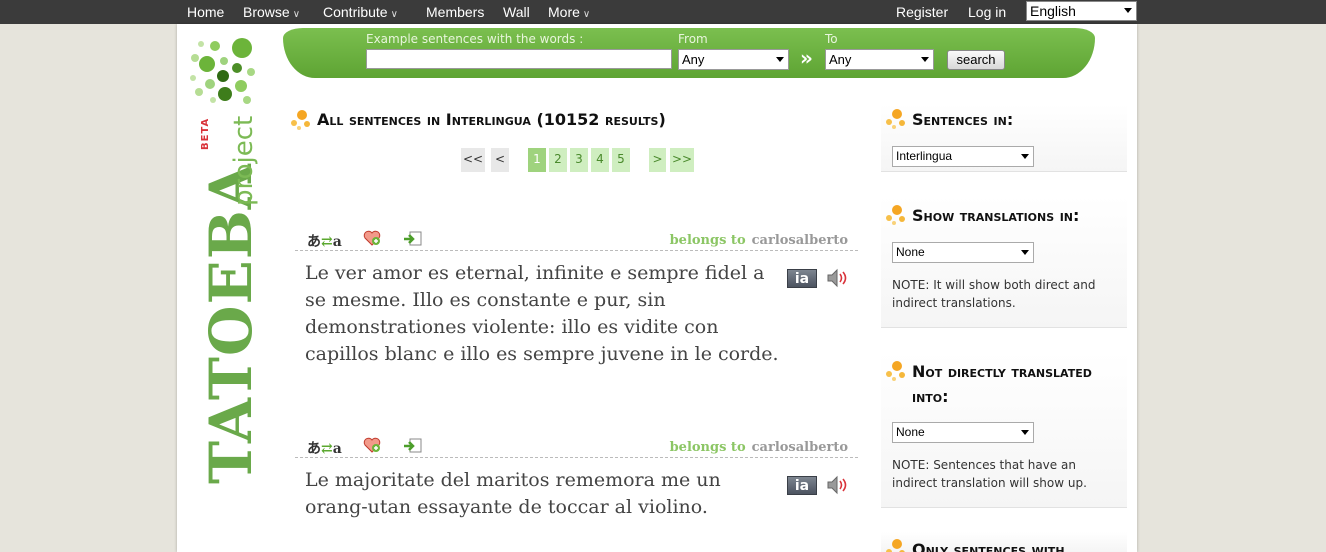 The width and height of the screenshot is (1326, 552). Describe the element at coordinates (910, 432) in the screenshot. I see `not-translated-value: None` at that location.